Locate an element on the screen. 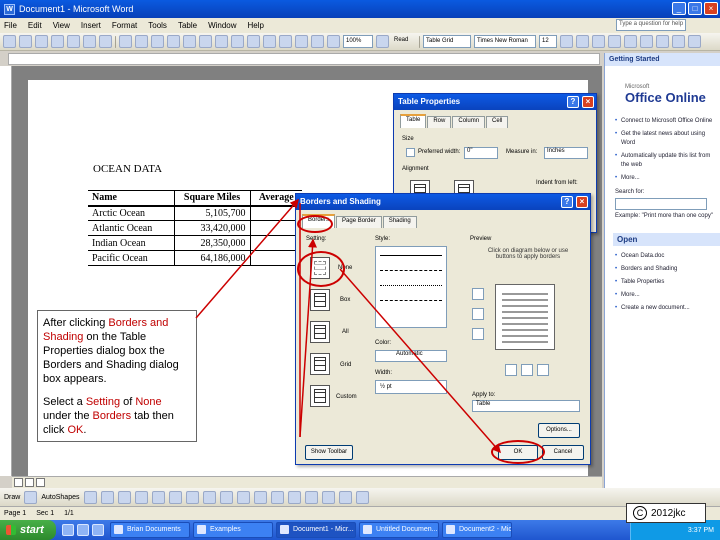 The image size is (720, 540). document-map-icon is located at coordinates (317, 41).